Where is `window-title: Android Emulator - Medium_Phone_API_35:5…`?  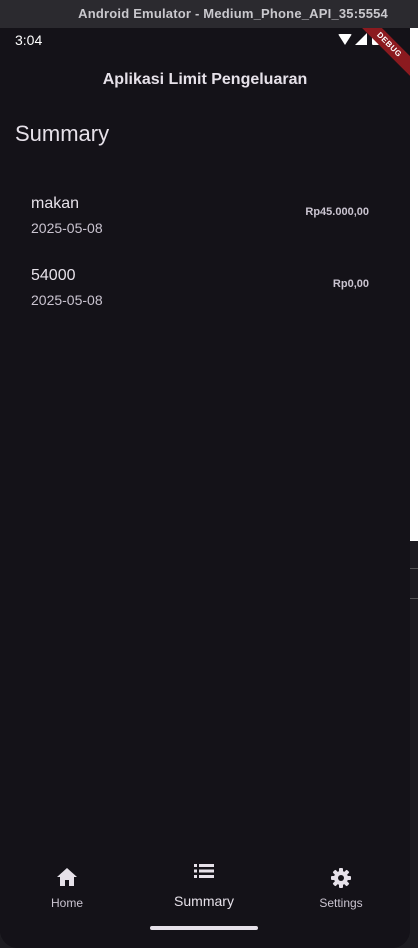
window-title: Android Emulator - Medium_Phone_API_35:5… is located at coordinates (233, 13).